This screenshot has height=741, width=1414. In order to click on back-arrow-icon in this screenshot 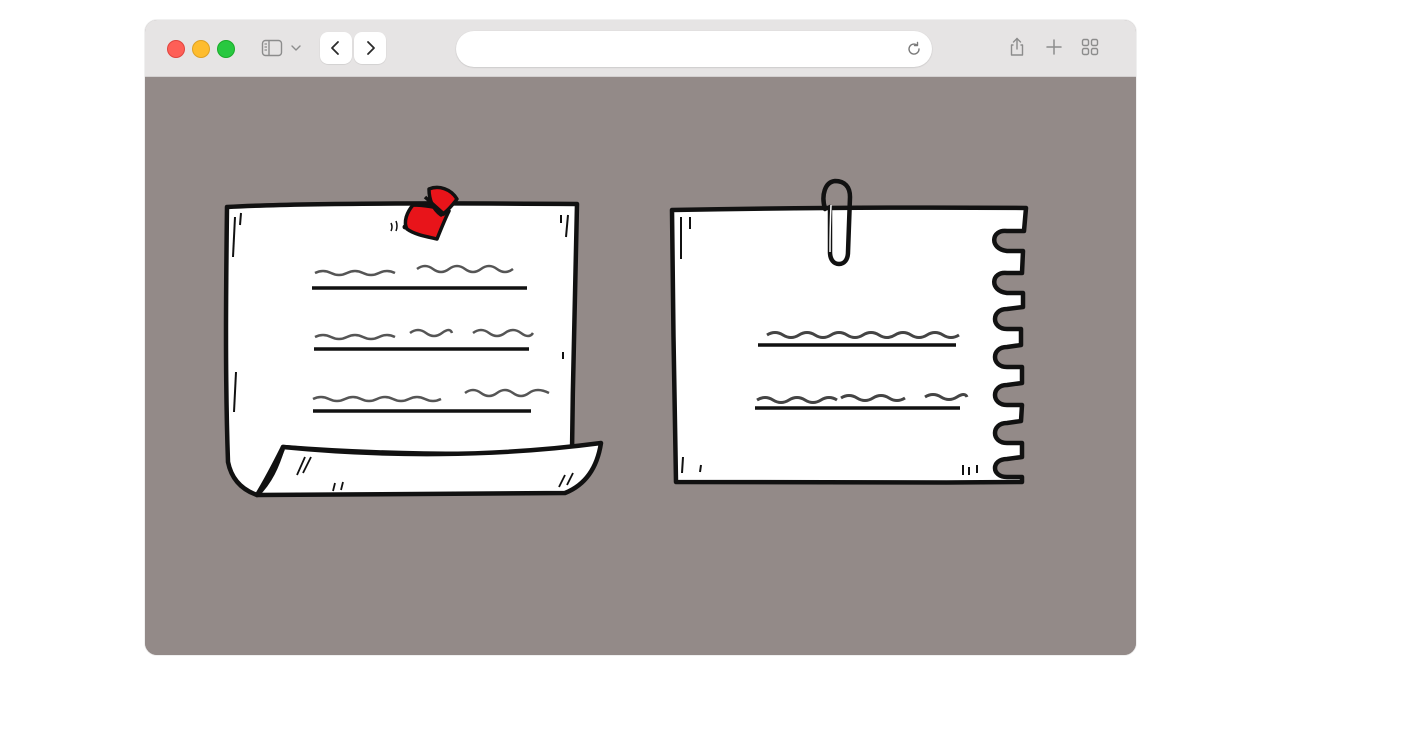, I will do `click(335, 48)`.